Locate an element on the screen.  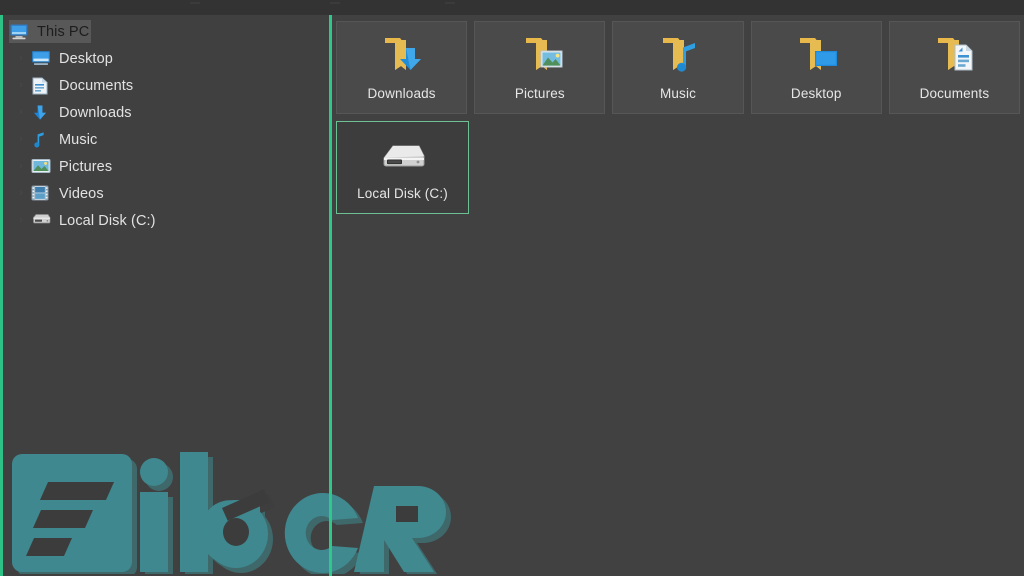
tile-label: Music is located at coordinates (678, 93).